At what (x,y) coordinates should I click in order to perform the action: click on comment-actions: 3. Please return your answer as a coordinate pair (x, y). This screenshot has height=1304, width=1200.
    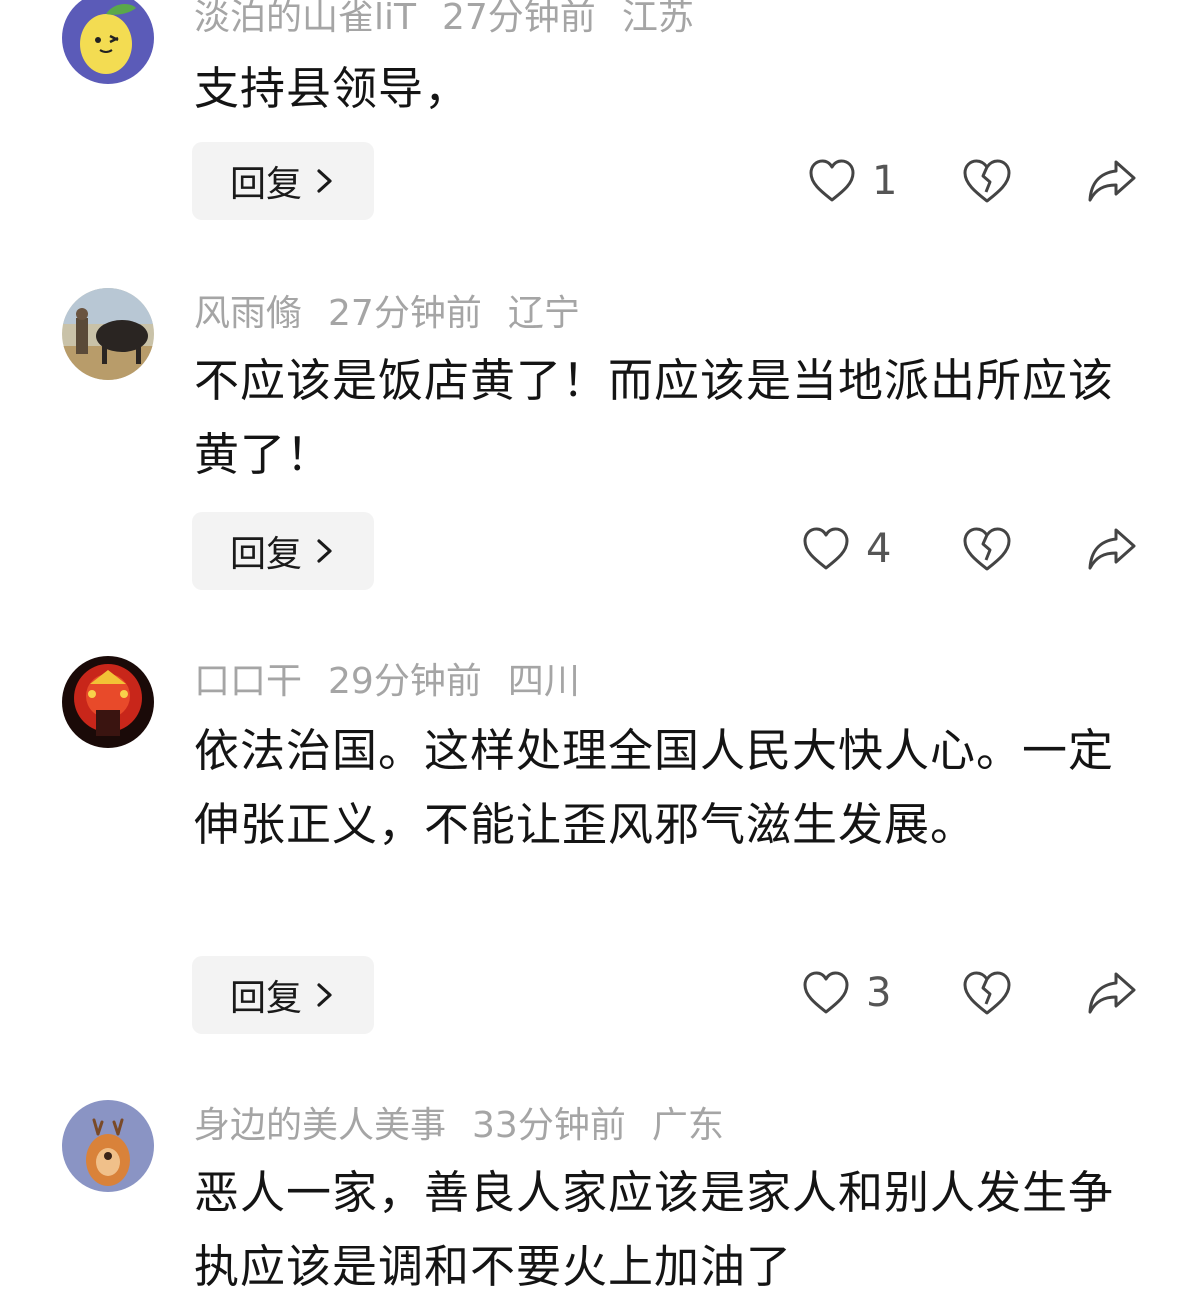
    Looking at the image, I should click on (970, 993).